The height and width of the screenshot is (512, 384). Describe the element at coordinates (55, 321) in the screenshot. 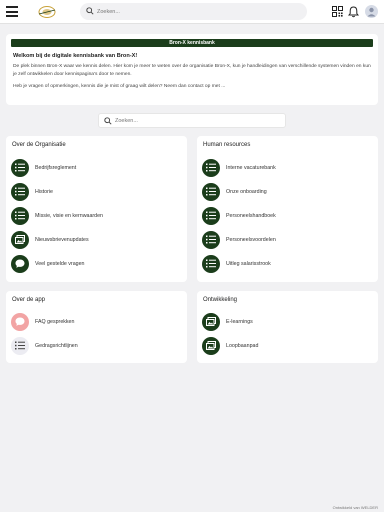

I see `list-item-label: FAQ gesprekken` at that location.